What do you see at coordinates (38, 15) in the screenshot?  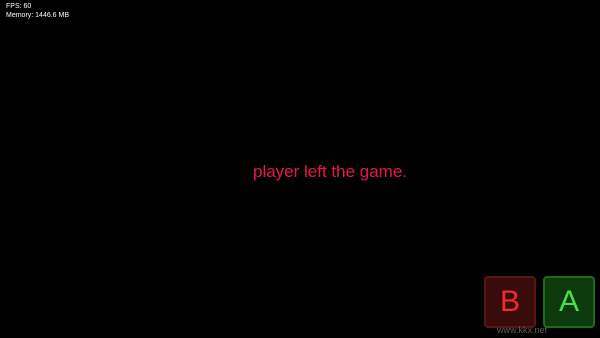 I see `memory-counter: Memory: 1446.6 MB` at bounding box center [38, 15].